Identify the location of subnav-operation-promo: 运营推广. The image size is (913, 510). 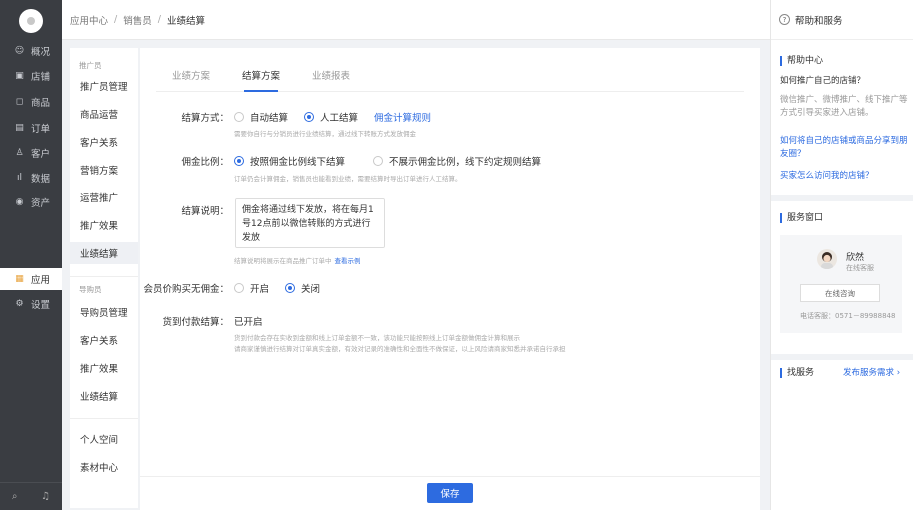
(104, 197).